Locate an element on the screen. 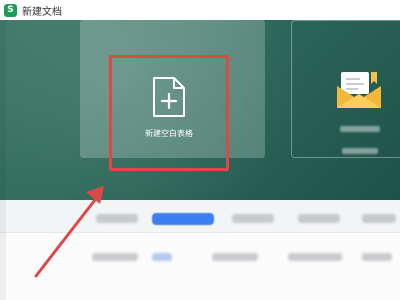 The height and width of the screenshot is (300, 400). folder-mail-icon is located at coordinates (359, 90).